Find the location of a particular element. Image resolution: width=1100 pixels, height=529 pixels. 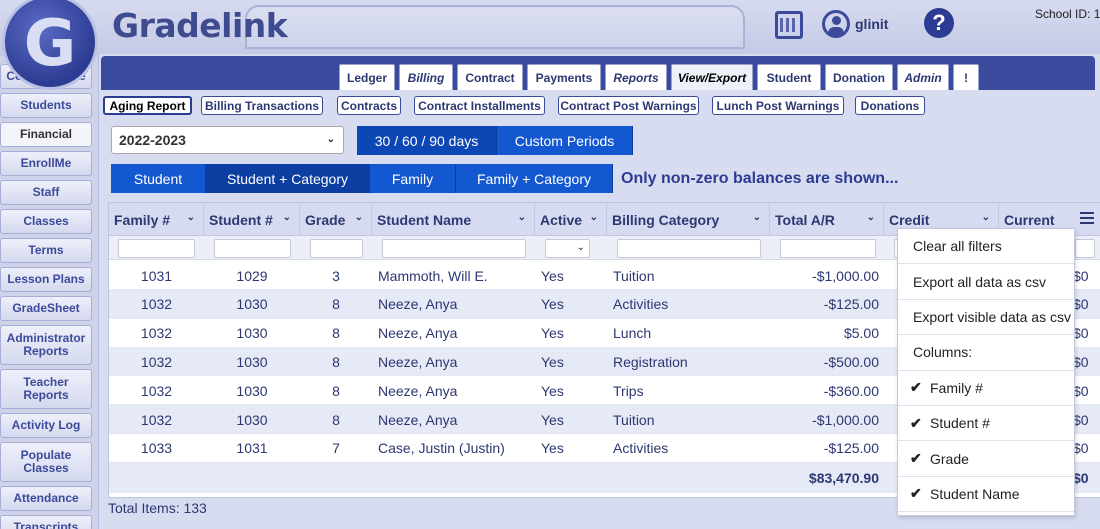

tab-view-export: View/Export is located at coordinates (712, 77).